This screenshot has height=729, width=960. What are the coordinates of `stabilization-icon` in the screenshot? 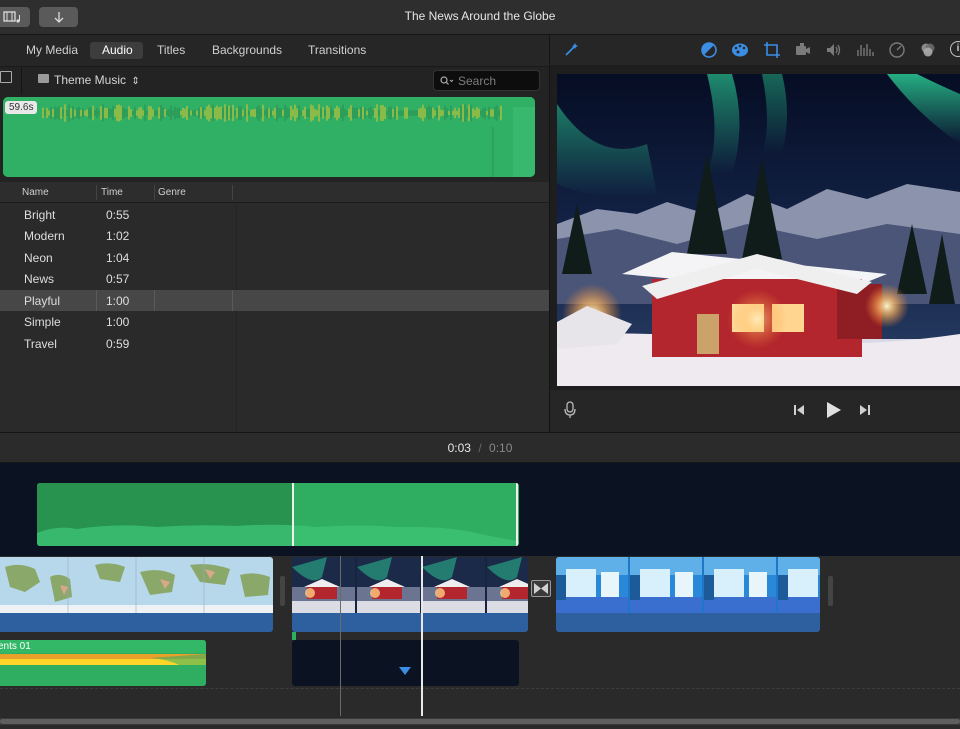 It's located at (803, 50).